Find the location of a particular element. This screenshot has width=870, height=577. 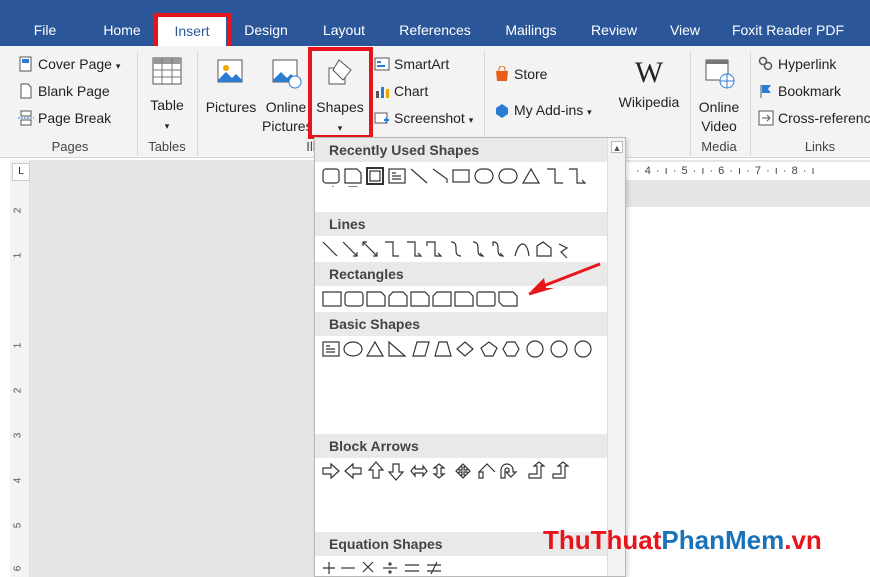

tab-view: View is located at coordinates (685, 30).